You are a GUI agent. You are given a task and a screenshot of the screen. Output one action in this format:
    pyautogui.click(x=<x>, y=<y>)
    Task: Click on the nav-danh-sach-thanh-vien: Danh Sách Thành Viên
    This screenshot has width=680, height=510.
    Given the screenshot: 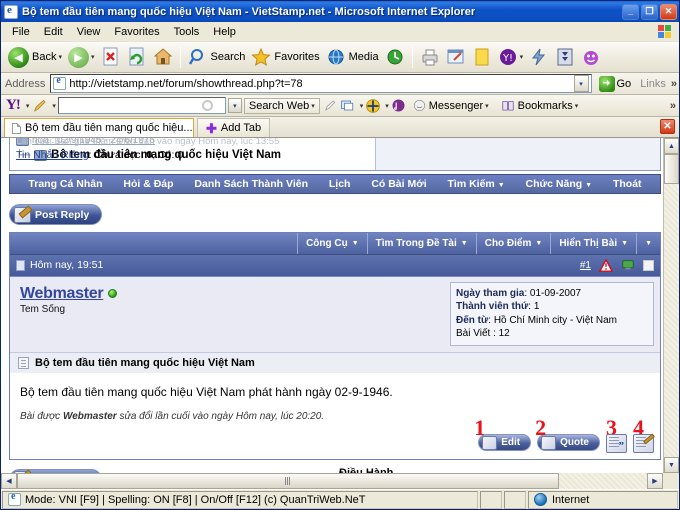 What is the action you would take?
    pyautogui.click(x=251, y=184)
    